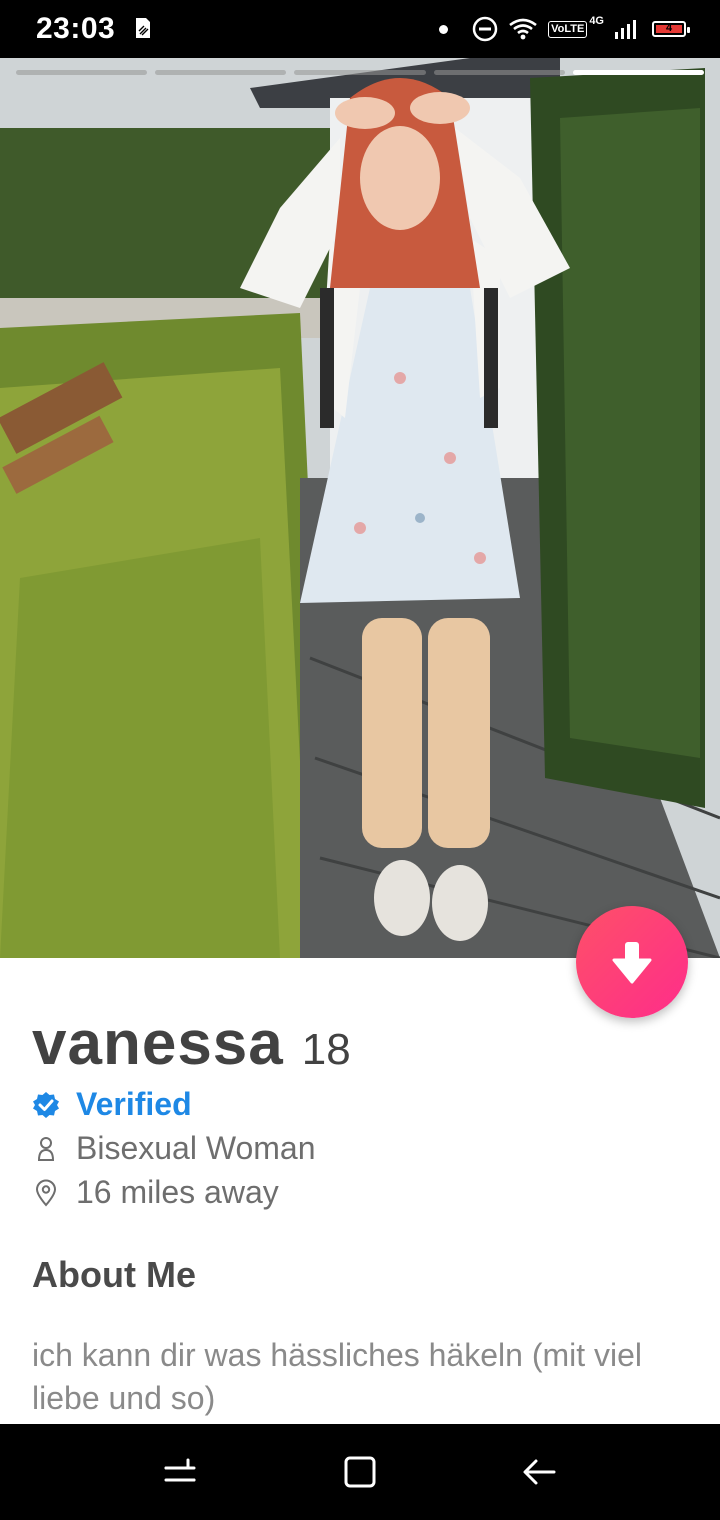 This screenshot has width=720, height=1520. I want to click on system-nav-bar, so click(360, 1472).